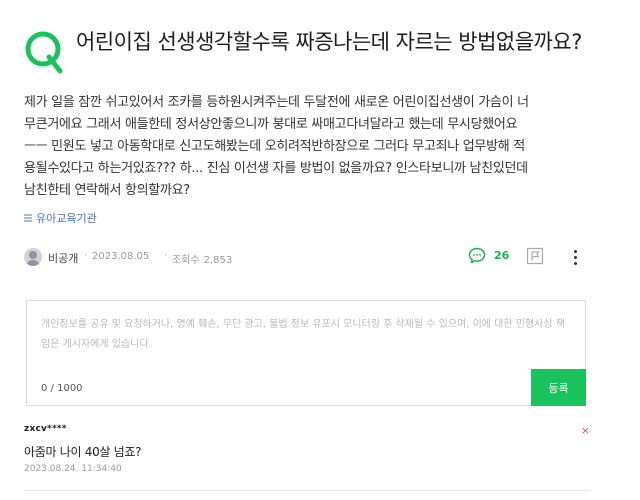 Image resolution: width=640 pixels, height=500 pixels. Describe the element at coordinates (488, 255) in the screenshot. I see `comment-count-button: 26` at that location.